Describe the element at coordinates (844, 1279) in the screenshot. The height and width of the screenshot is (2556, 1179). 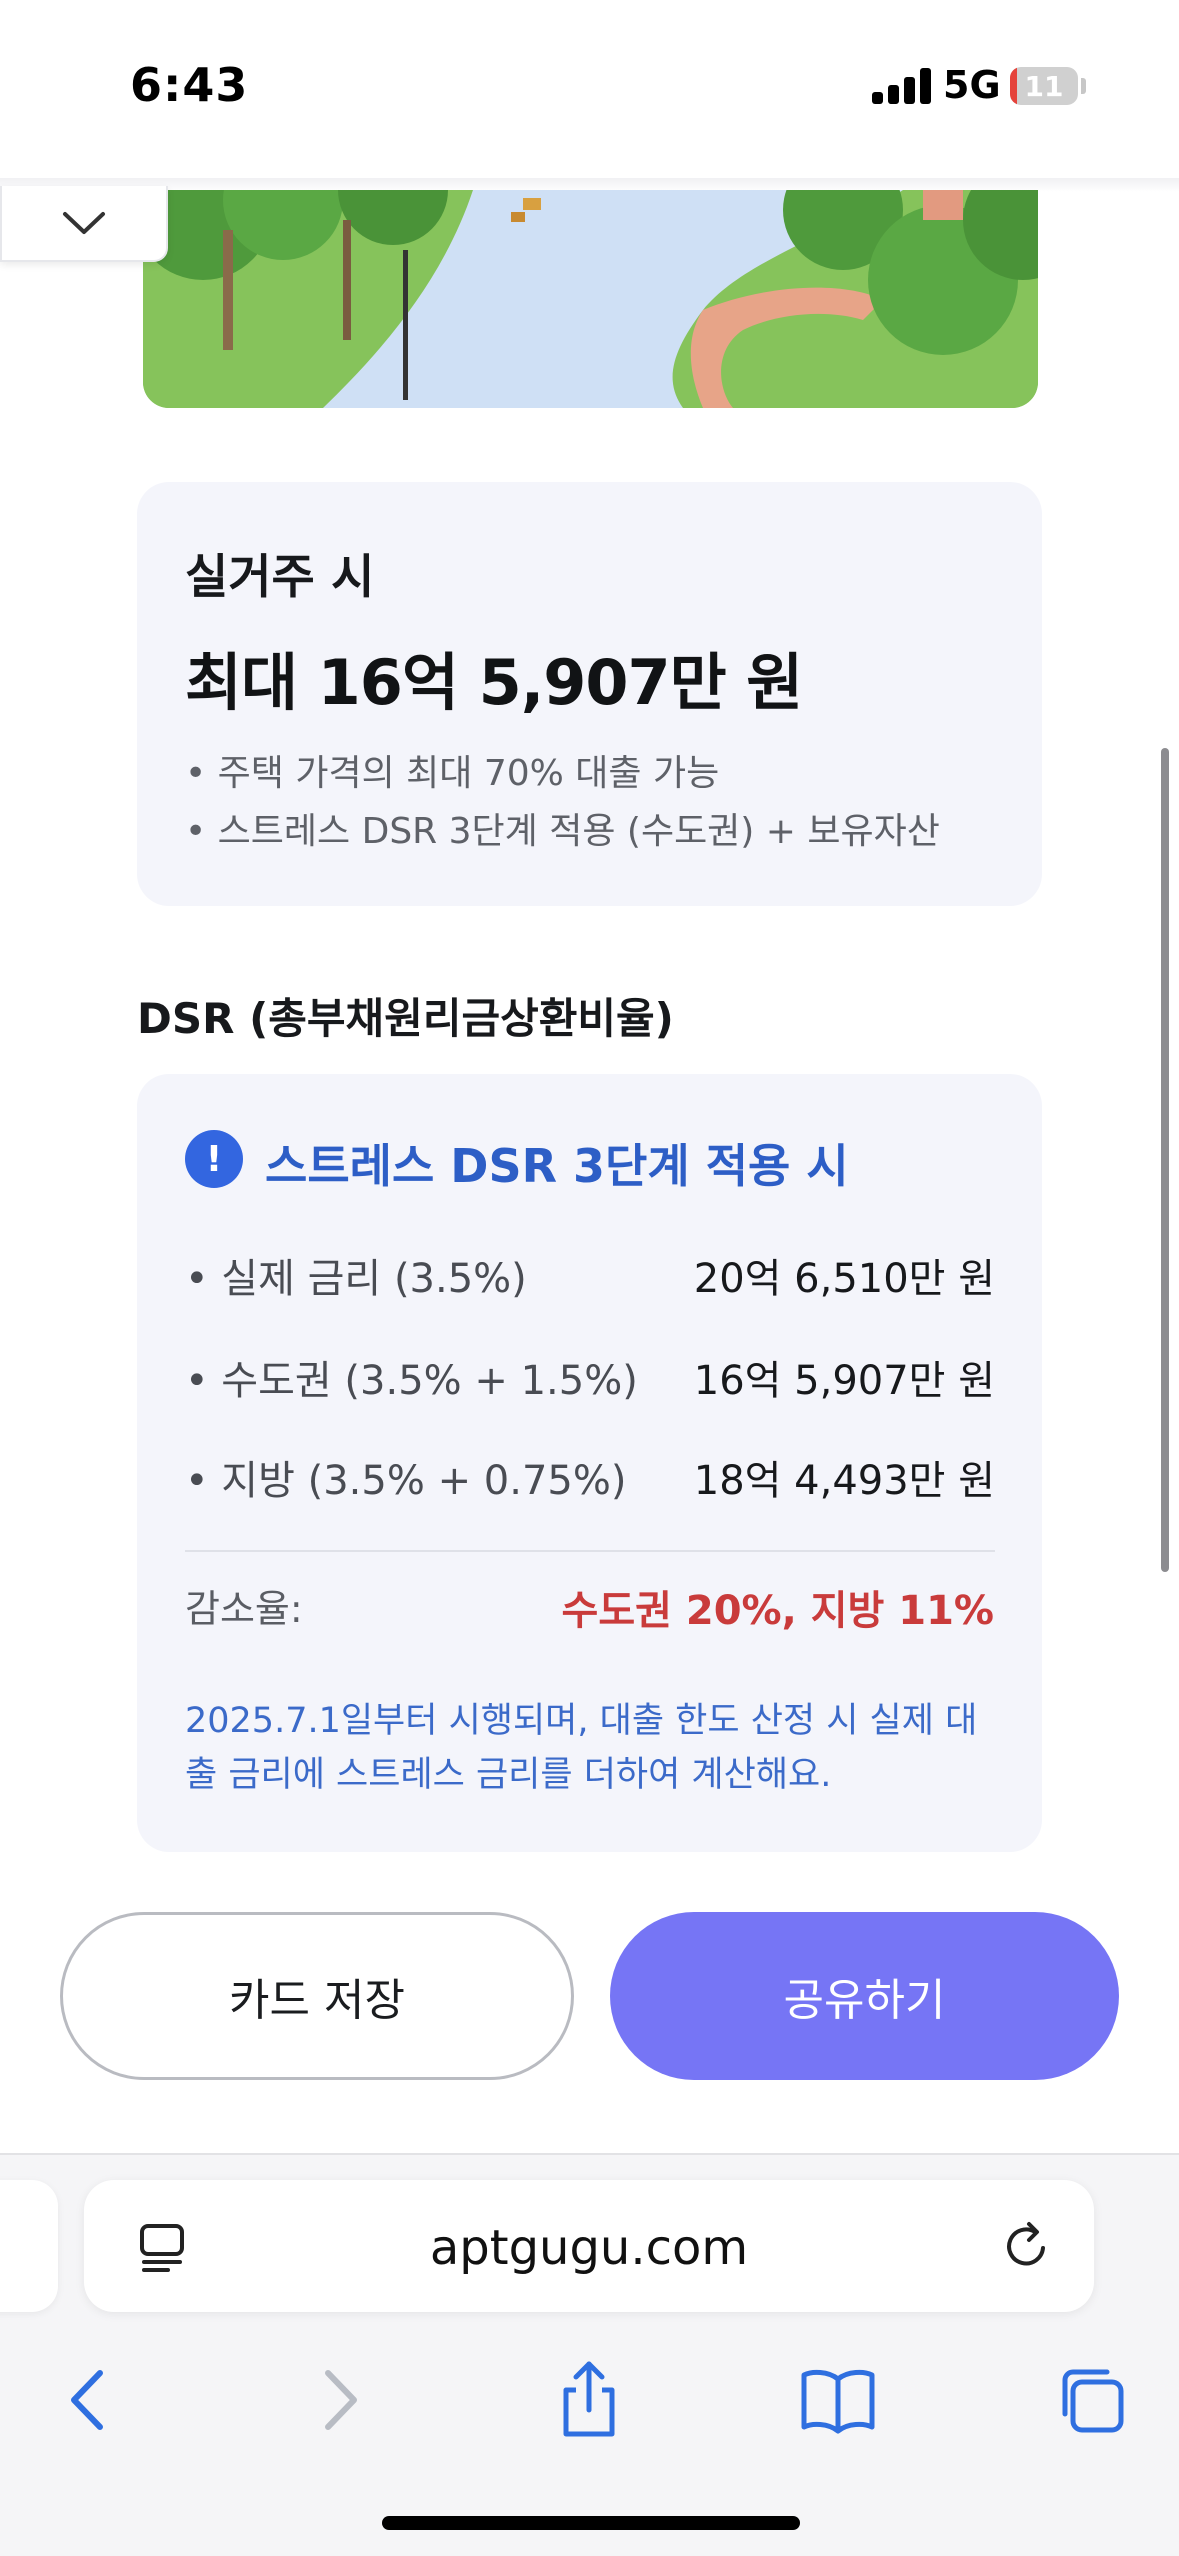
I see `row-value: 20억 6,510만 원` at that location.